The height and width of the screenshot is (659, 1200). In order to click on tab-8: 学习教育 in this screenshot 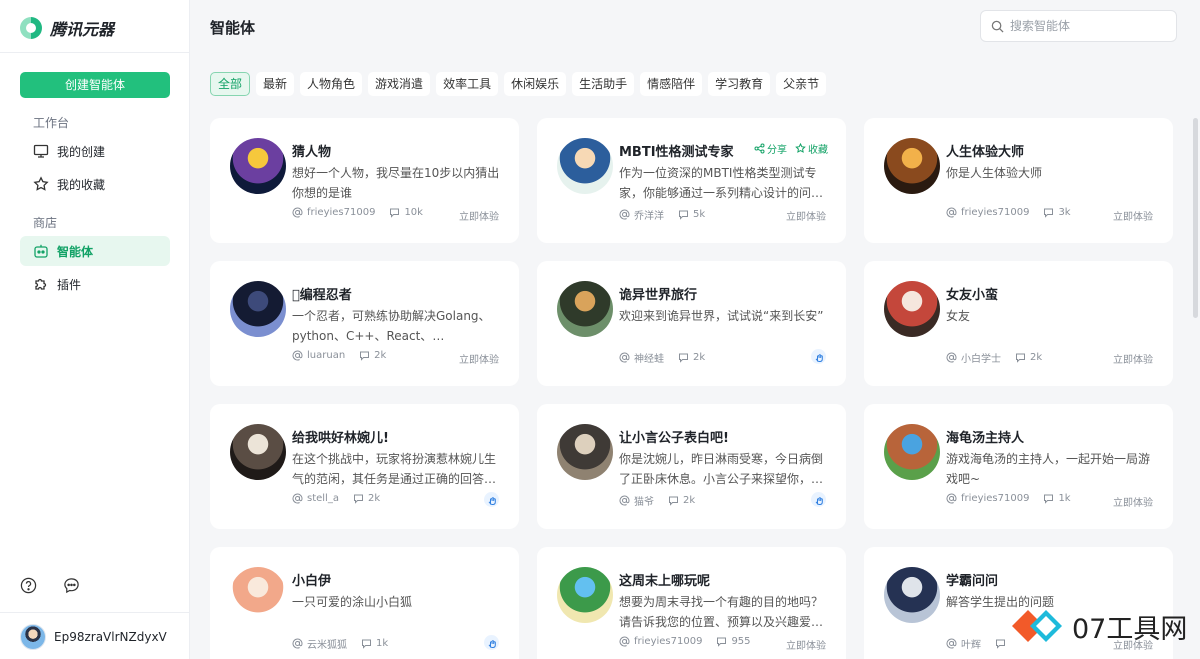, I will do `click(739, 84)`.